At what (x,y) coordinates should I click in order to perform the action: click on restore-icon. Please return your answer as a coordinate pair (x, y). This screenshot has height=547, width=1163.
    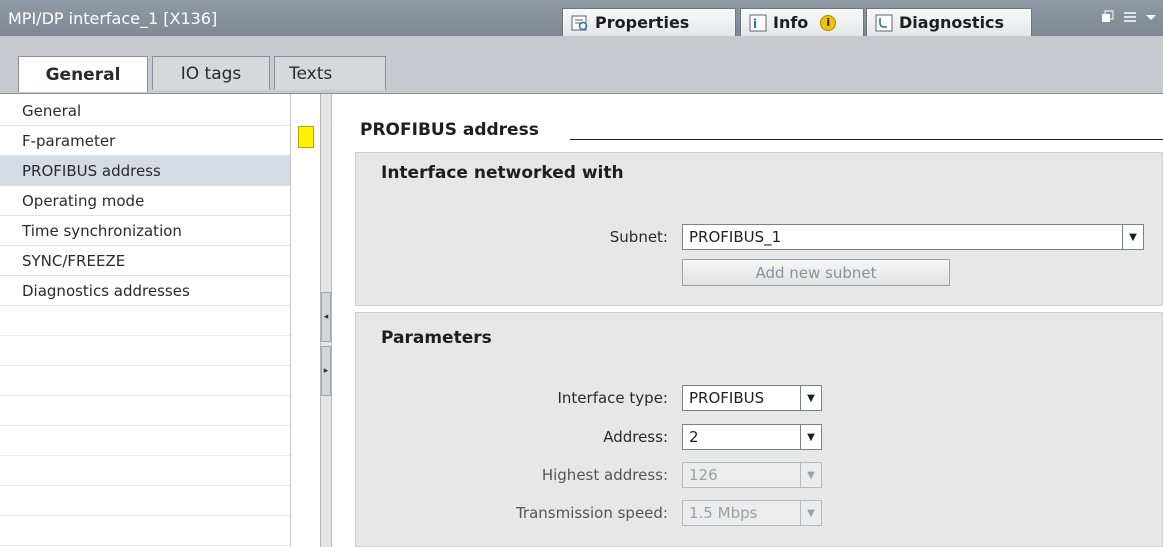
    Looking at the image, I should click on (1108, 19).